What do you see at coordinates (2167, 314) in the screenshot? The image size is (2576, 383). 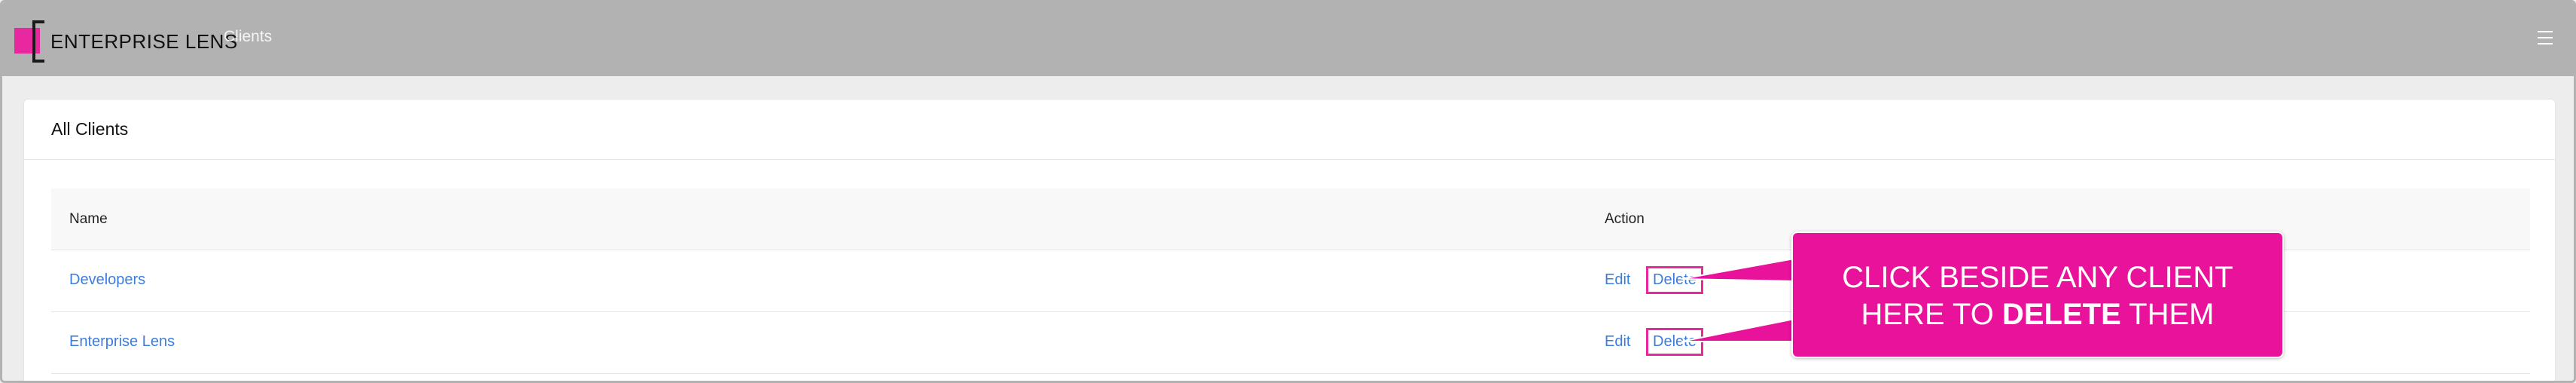 I see `callout-line-2-suffix: THEM` at bounding box center [2167, 314].